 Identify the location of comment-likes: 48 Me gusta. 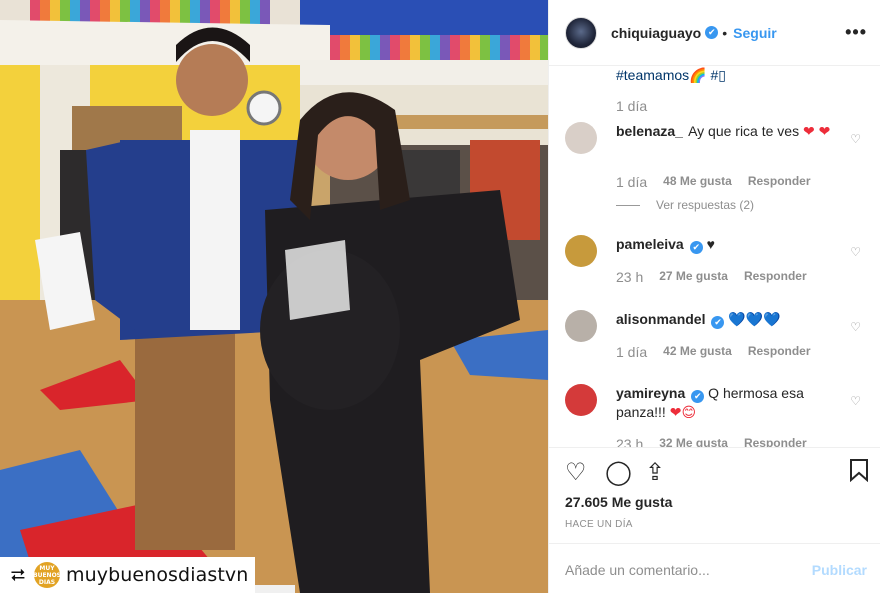
(697, 182).